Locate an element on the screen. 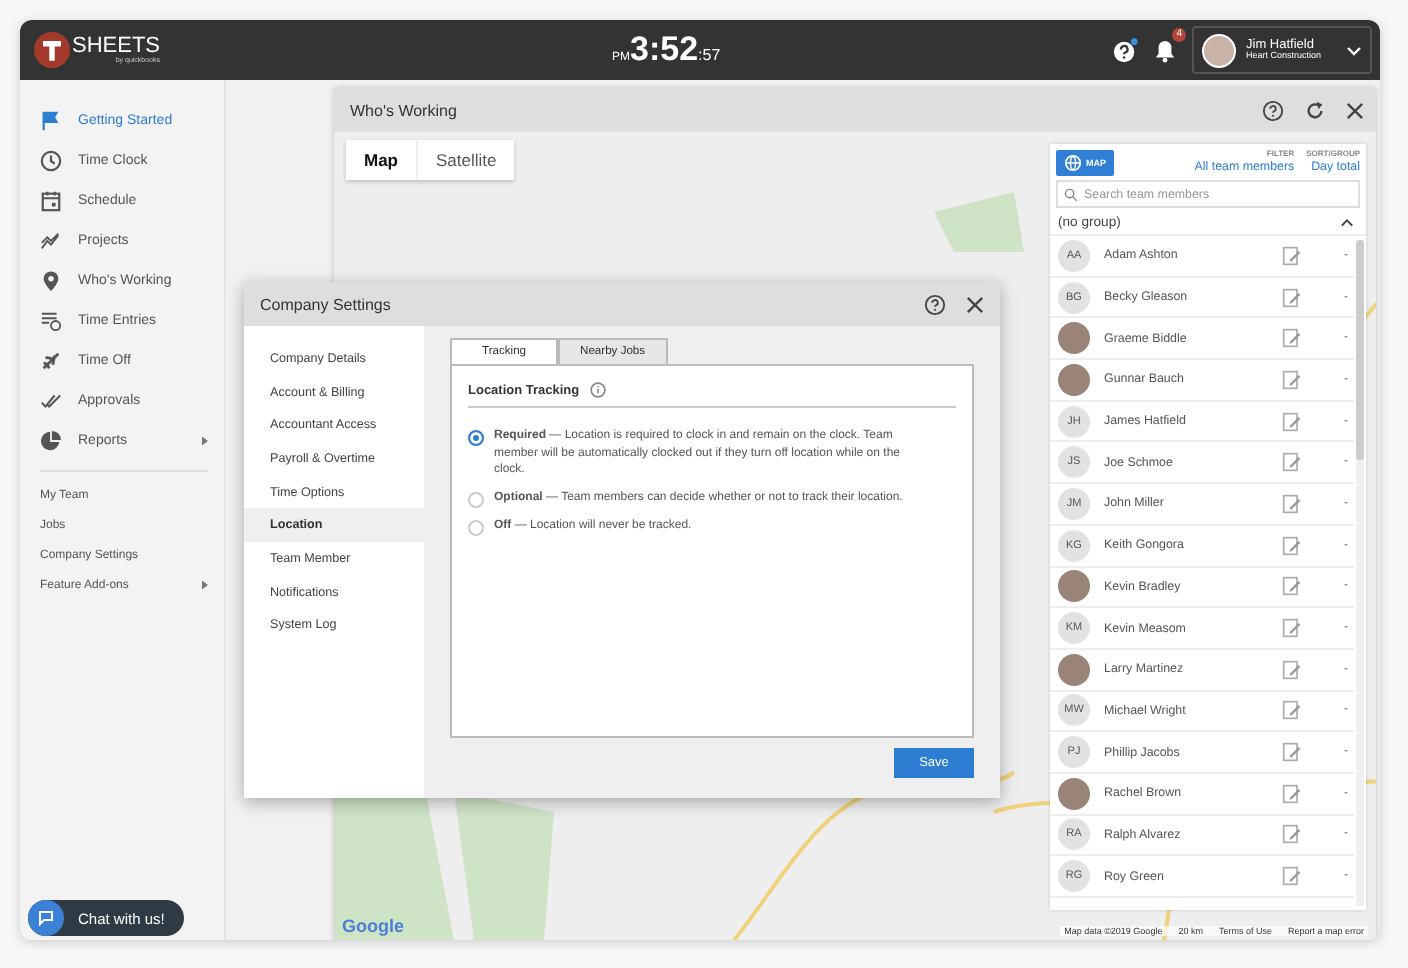 The image size is (1408, 968). map-logo: Google is located at coordinates (373, 926).